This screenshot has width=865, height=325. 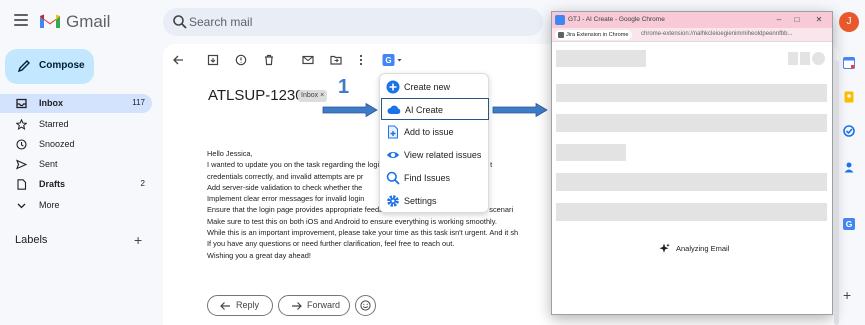 What do you see at coordinates (847, 295) in the screenshot?
I see `get-addons-icon: +` at bounding box center [847, 295].